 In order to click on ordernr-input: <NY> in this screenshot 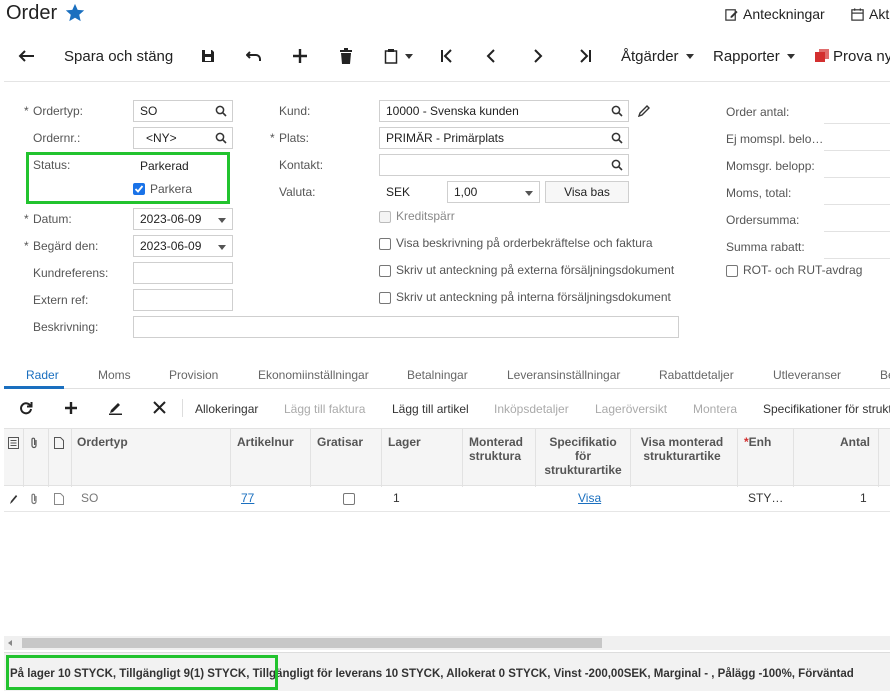, I will do `click(183, 138)`.